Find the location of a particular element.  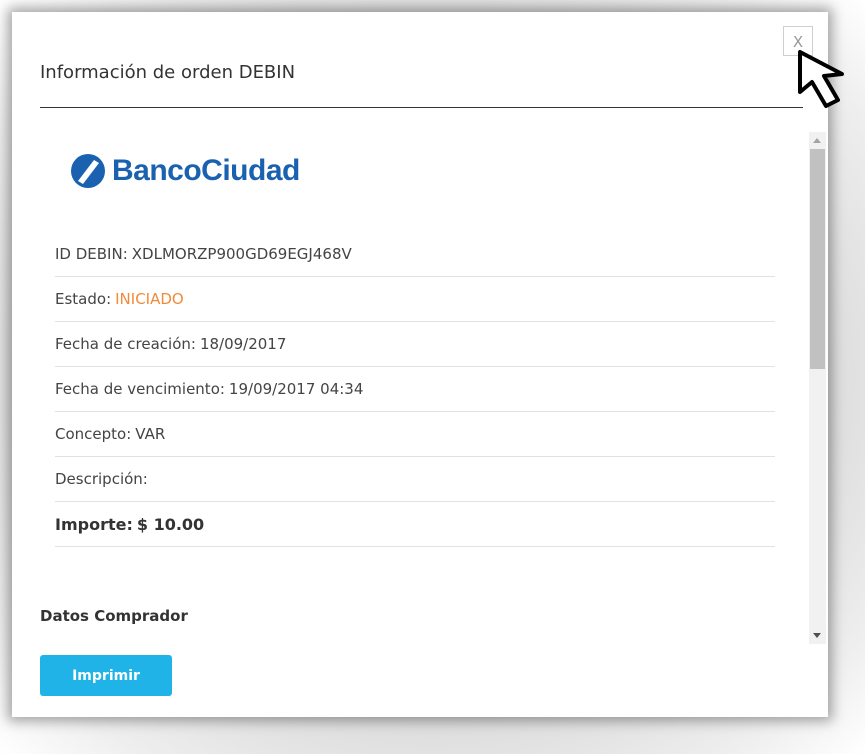

scroll-down-icon is located at coordinates (817, 635).